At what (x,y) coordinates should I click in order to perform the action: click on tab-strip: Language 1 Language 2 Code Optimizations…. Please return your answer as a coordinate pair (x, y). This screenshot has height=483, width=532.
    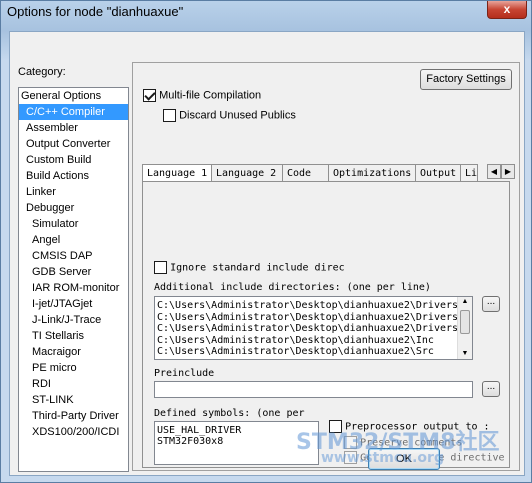
    Looking at the image, I should click on (310, 173).